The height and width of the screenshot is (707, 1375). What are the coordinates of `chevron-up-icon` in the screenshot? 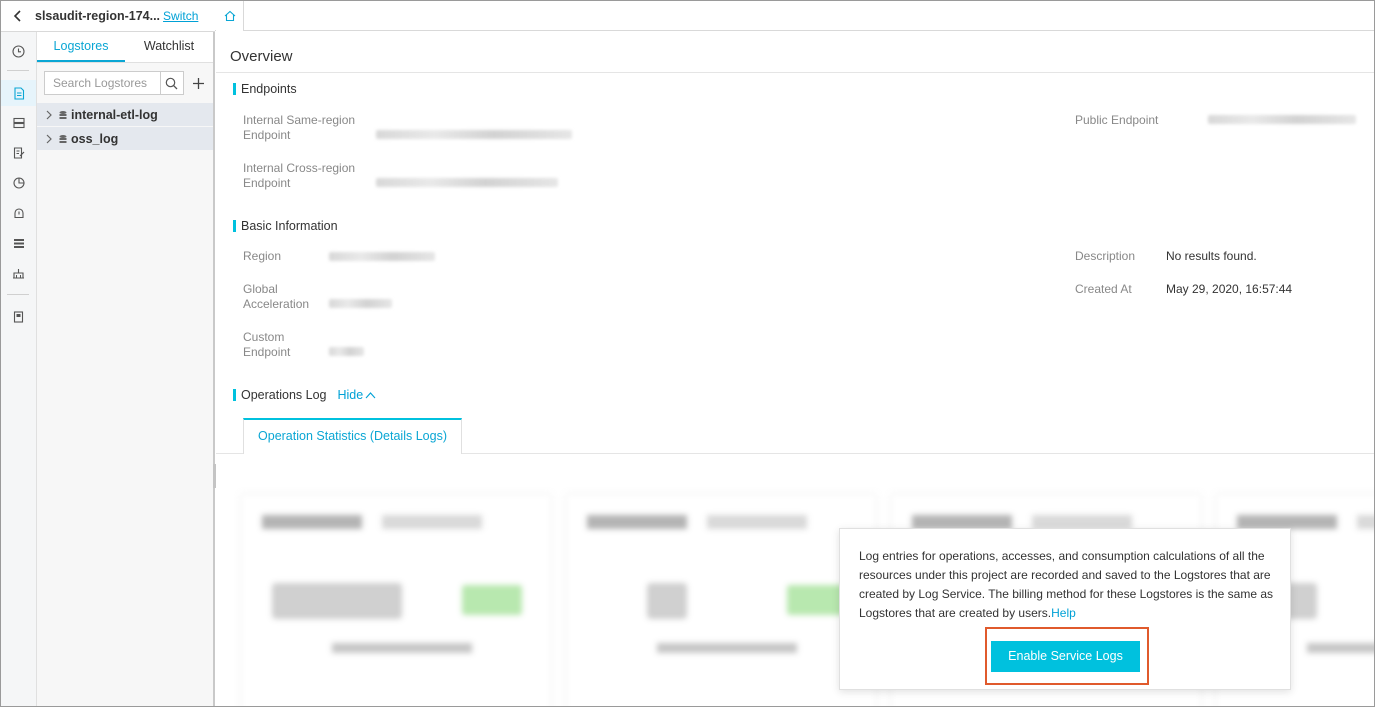 It's located at (370, 395).